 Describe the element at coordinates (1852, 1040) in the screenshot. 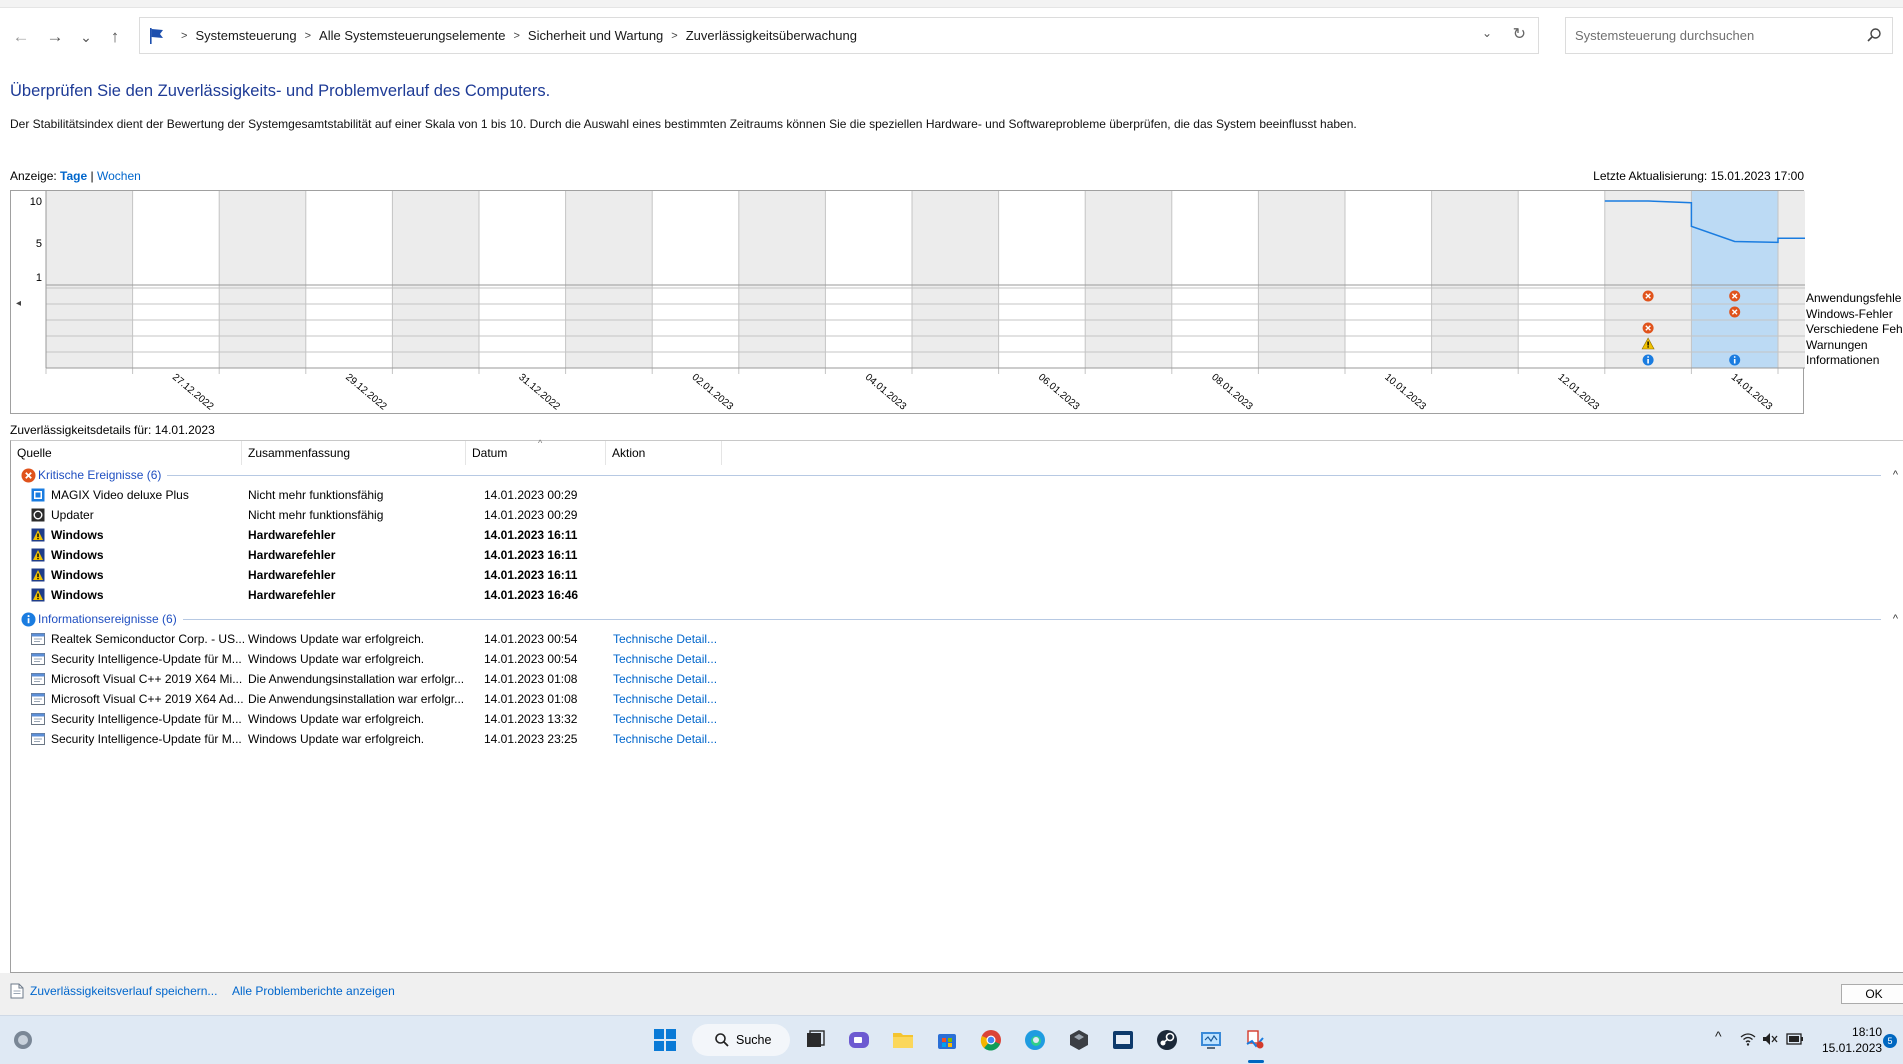

I see `taskbar-clock: 18:10 15.01.2023` at that location.